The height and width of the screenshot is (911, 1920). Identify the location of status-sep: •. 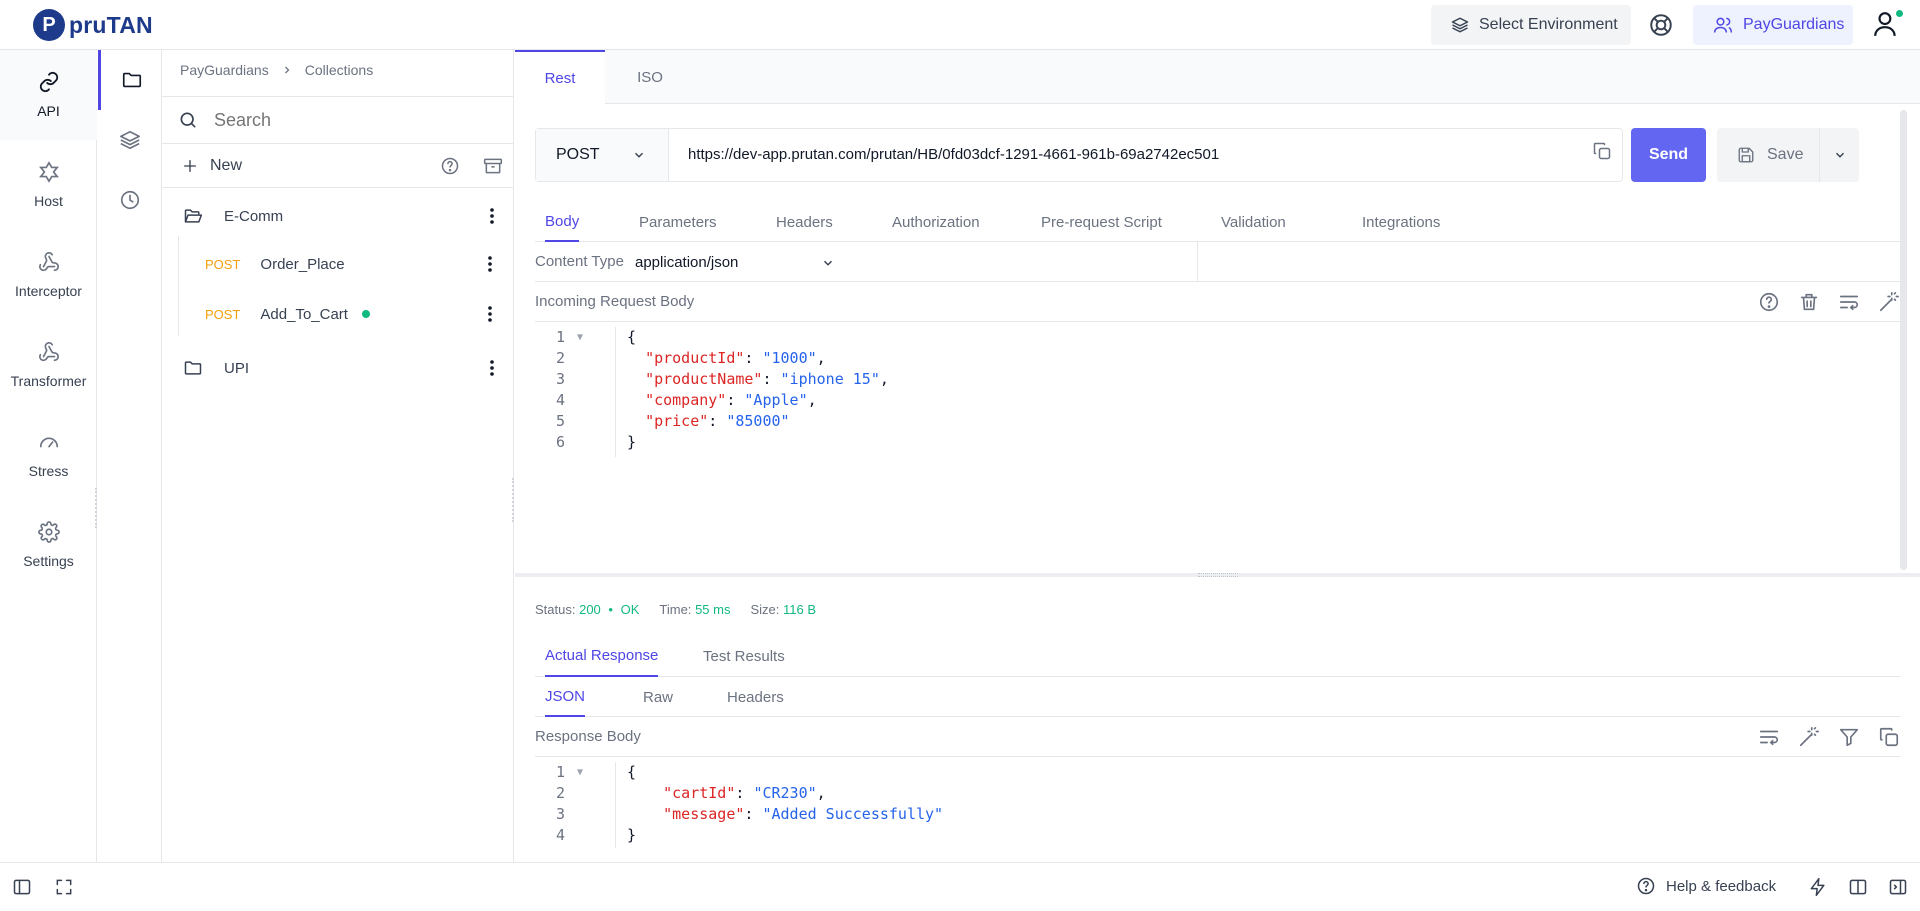
(610, 609).